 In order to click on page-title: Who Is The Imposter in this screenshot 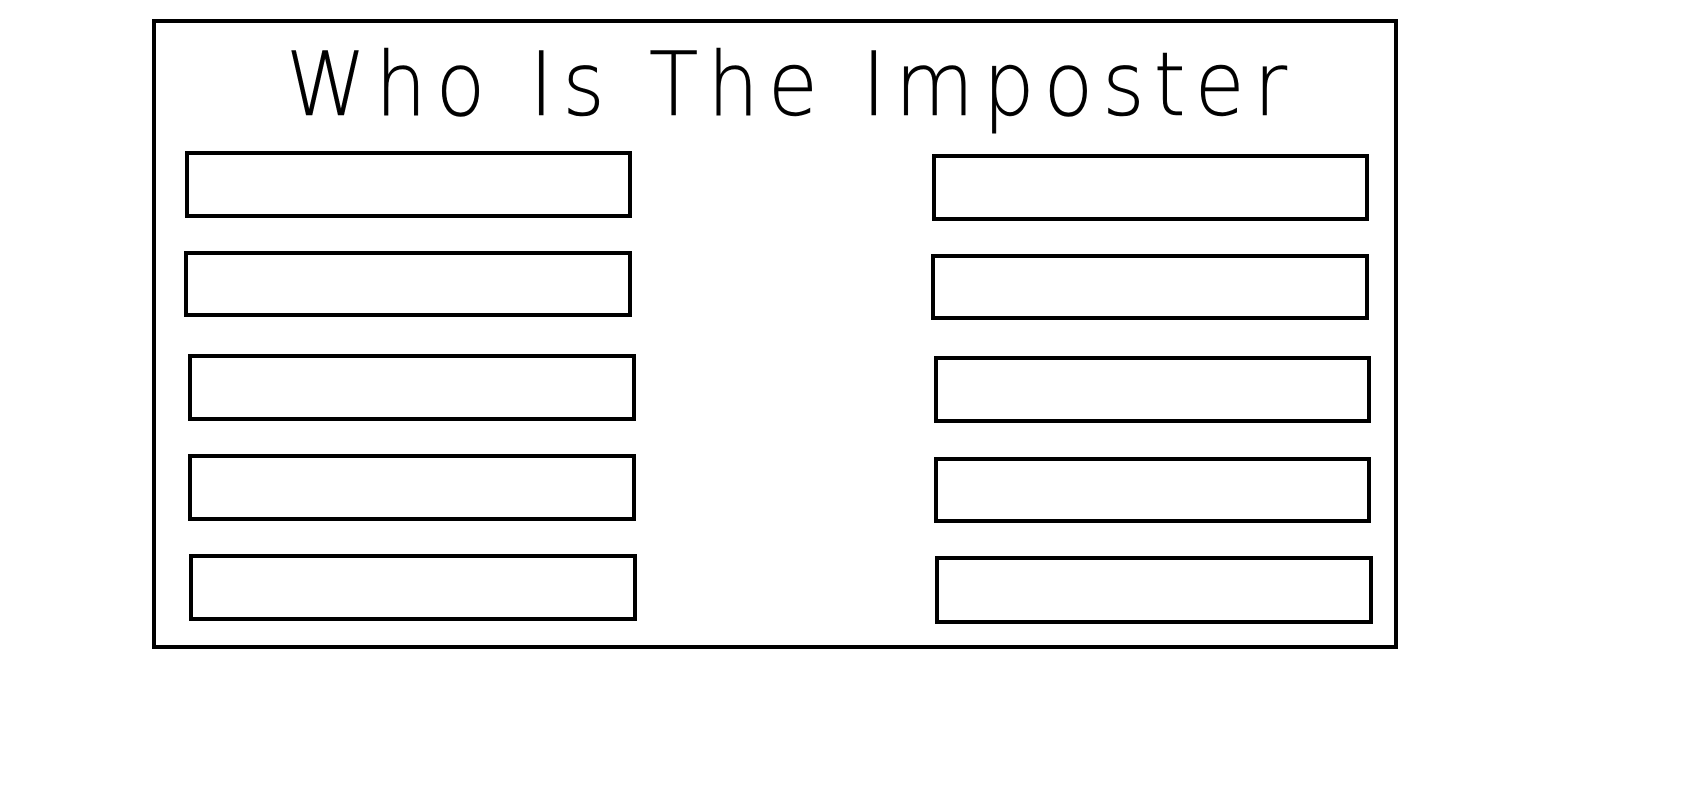, I will do `click(791, 84)`.